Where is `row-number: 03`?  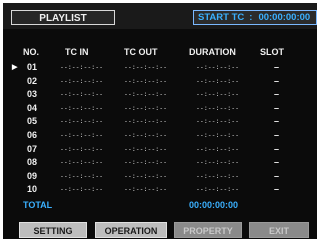
row-number: 03 is located at coordinates (32, 94).